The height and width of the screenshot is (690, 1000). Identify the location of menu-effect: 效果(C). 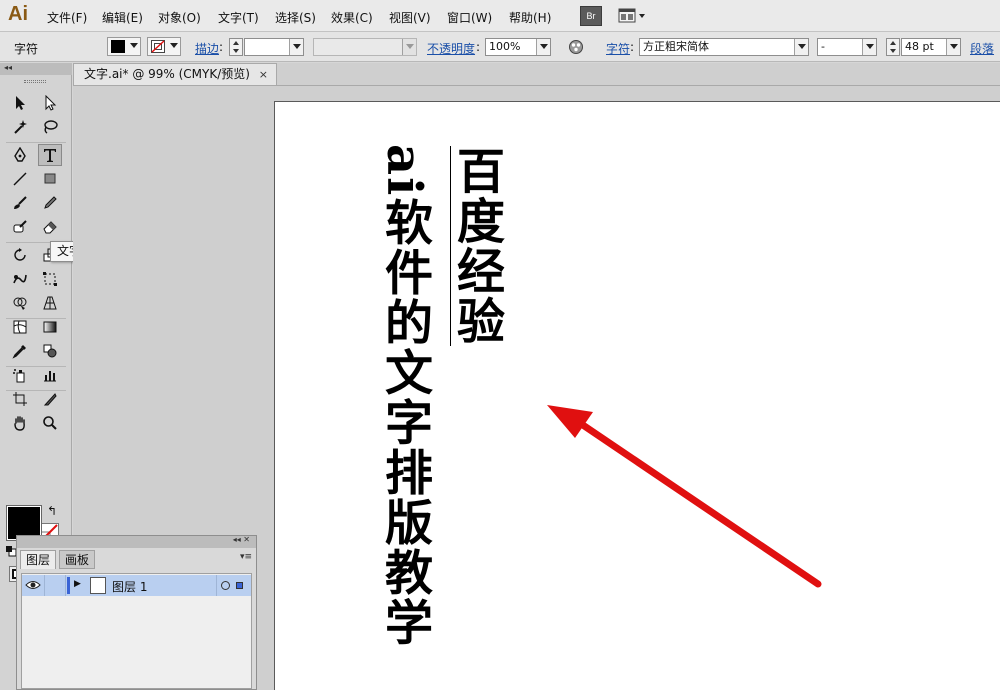
(352, 17).